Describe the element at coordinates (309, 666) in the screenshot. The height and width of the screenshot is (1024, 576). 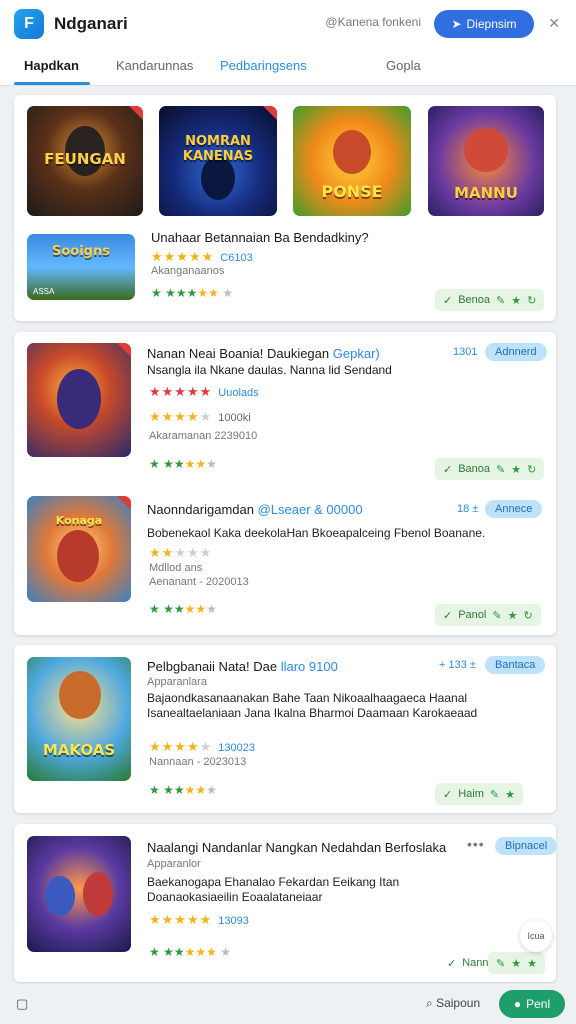
I see `item-tag: llaro 9100` at that location.